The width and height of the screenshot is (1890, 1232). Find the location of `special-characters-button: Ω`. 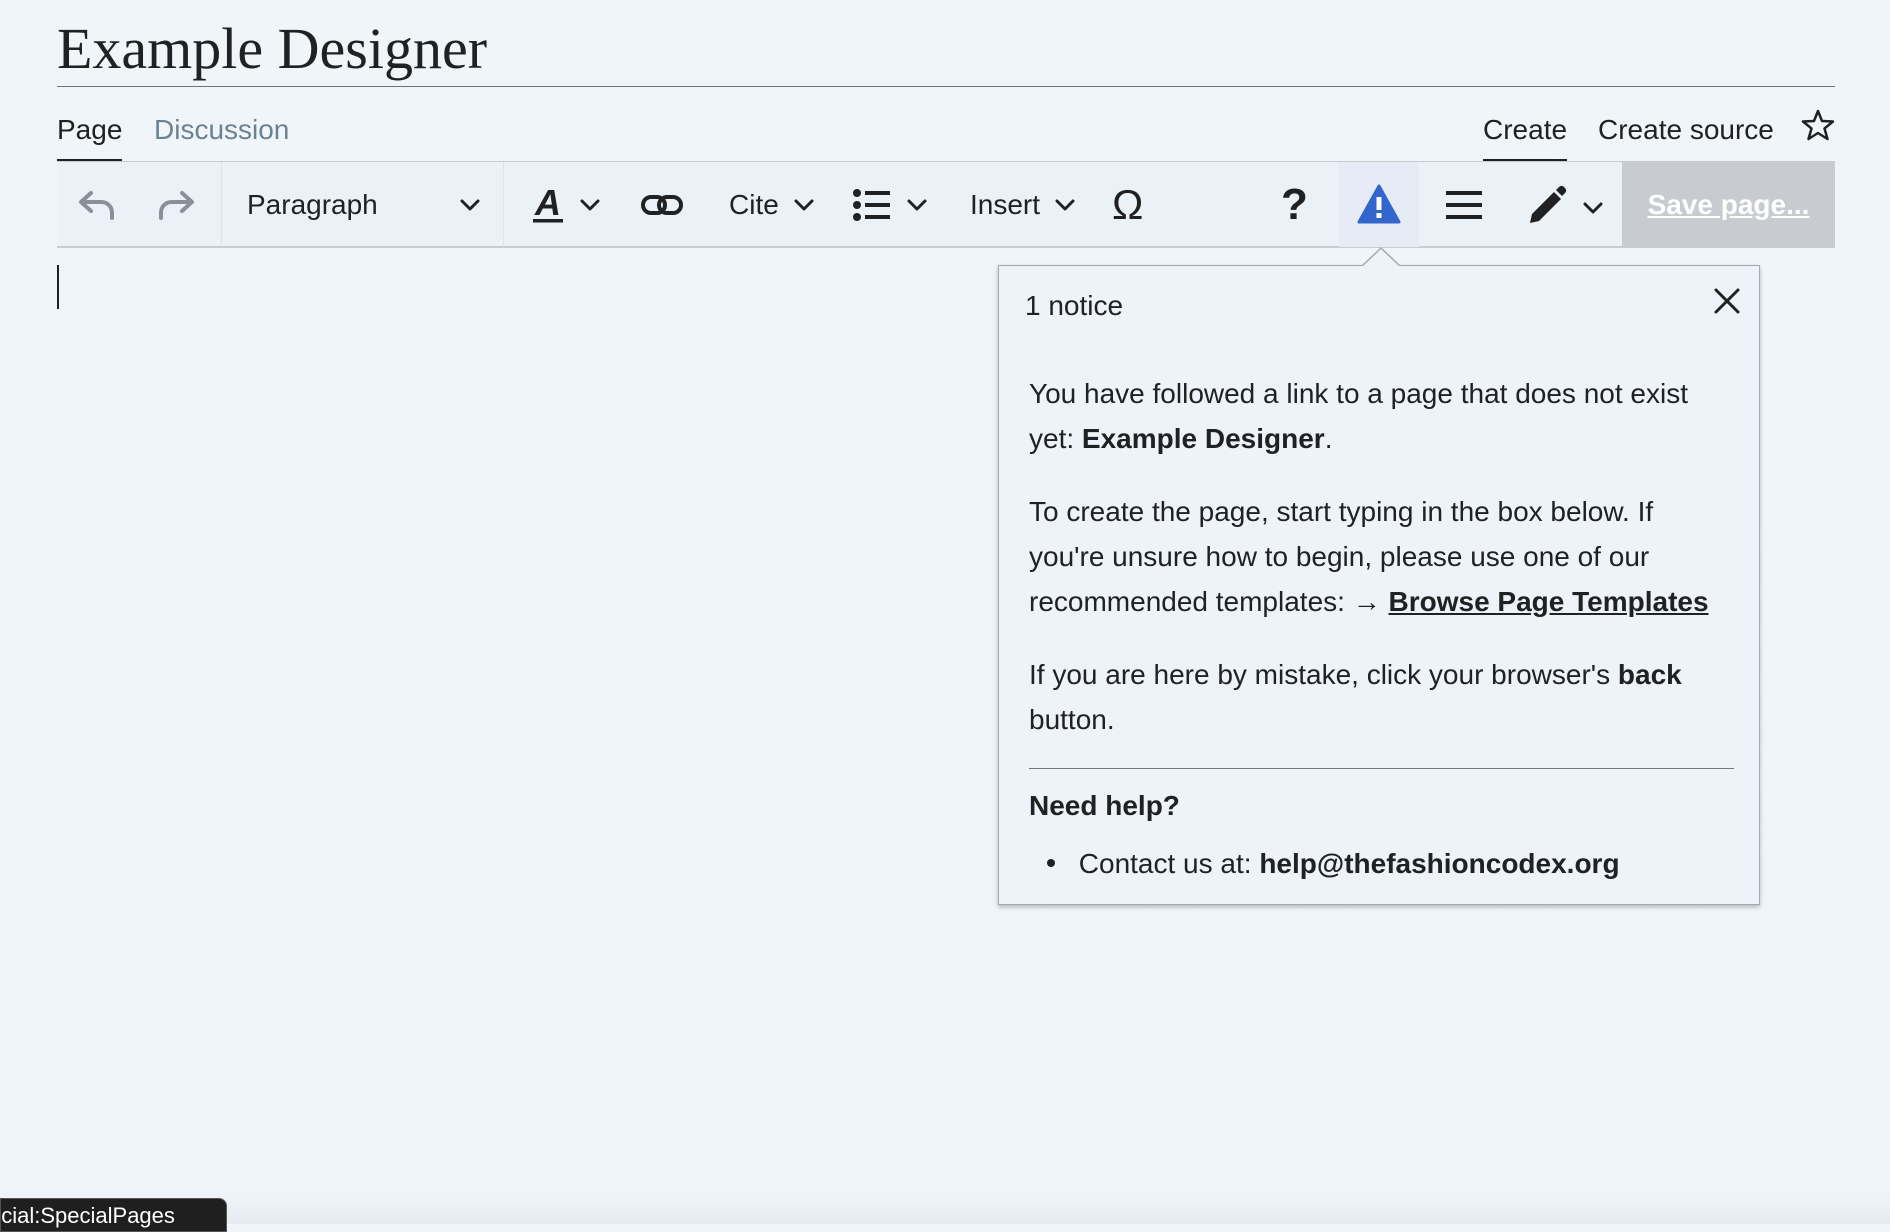

special-characters-button: Ω is located at coordinates (1127, 204).